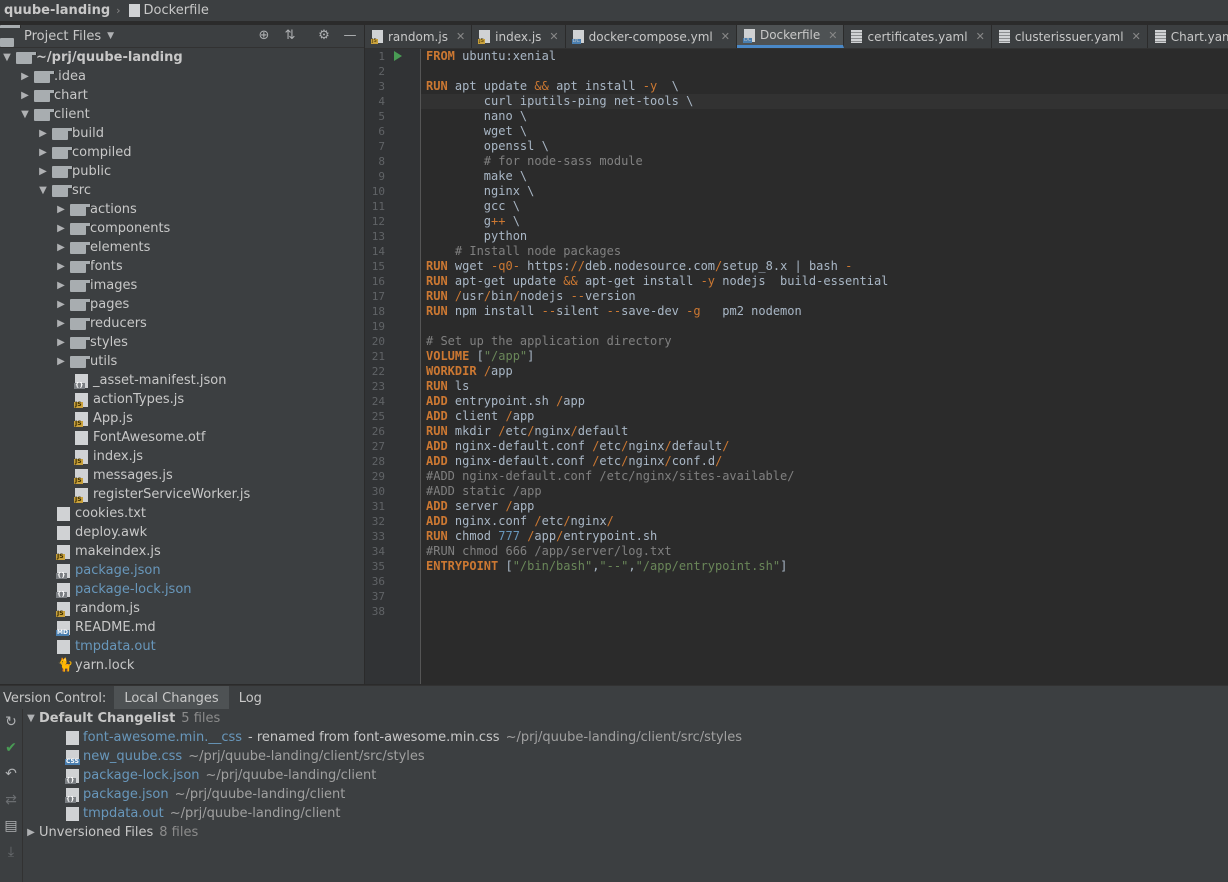 Image resolution: width=1228 pixels, height=882 pixels. I want to click on tree-folder: ▶ chart, so click(182, 95).